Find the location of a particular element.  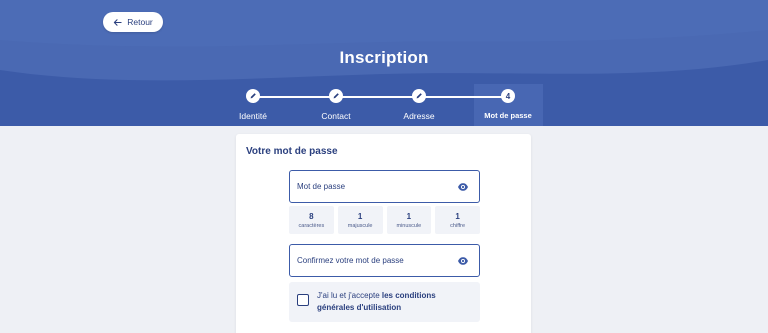

step-2-indicator is located at coordinates (336, 96).